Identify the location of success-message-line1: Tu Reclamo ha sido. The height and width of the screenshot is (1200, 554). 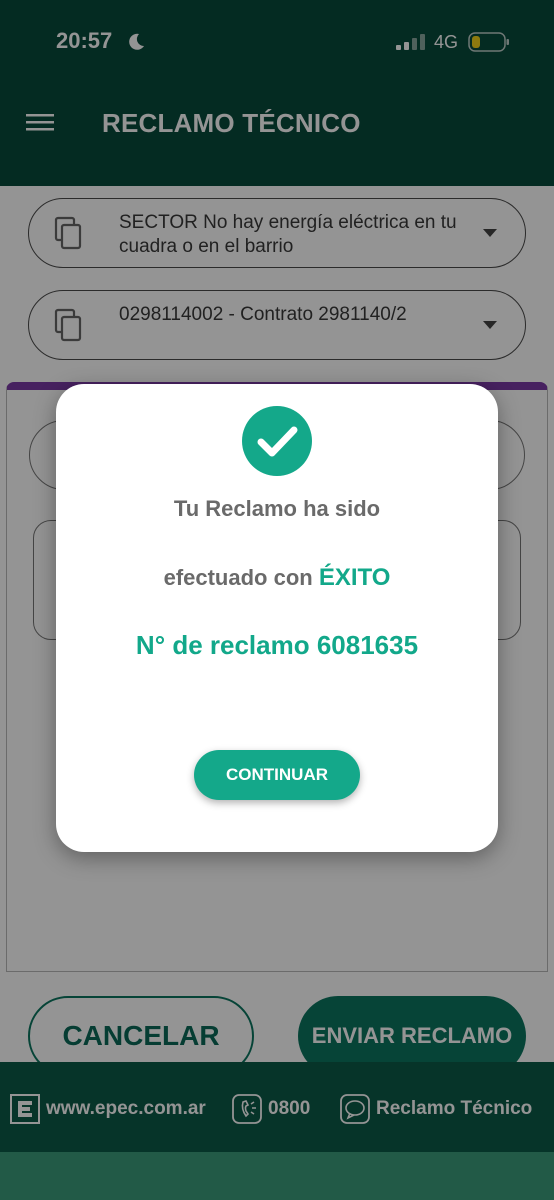
(277, 508).